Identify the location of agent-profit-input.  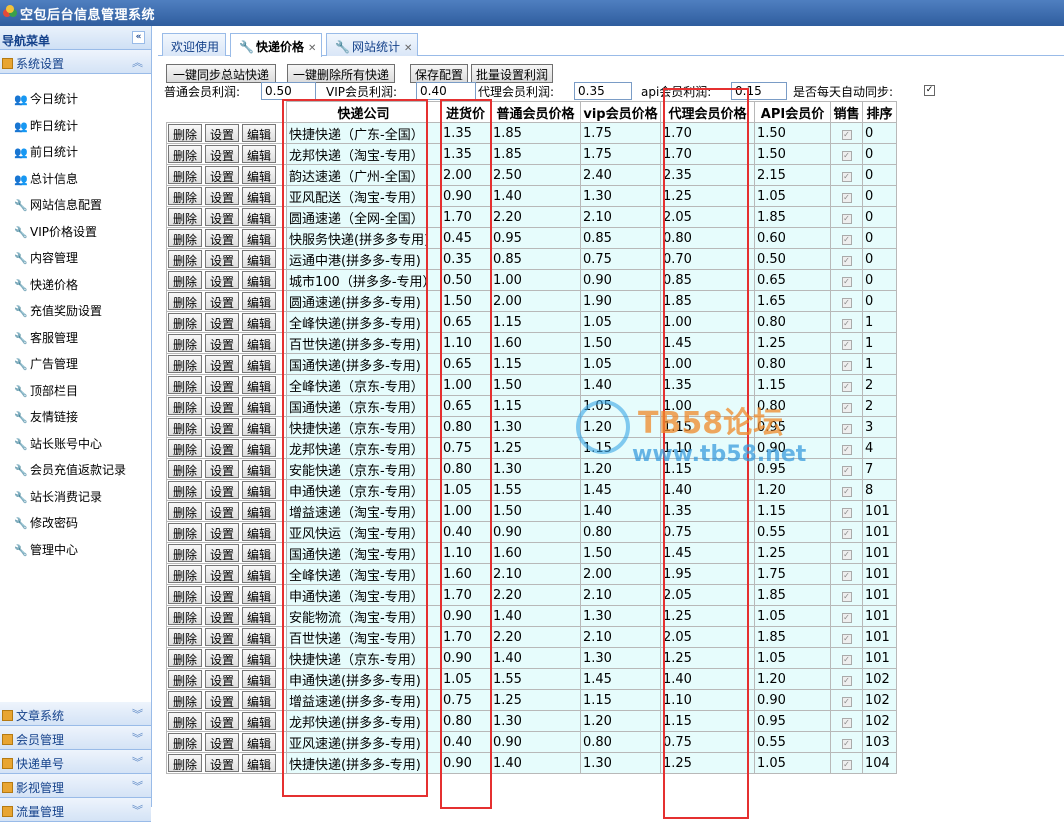
(603, 91).